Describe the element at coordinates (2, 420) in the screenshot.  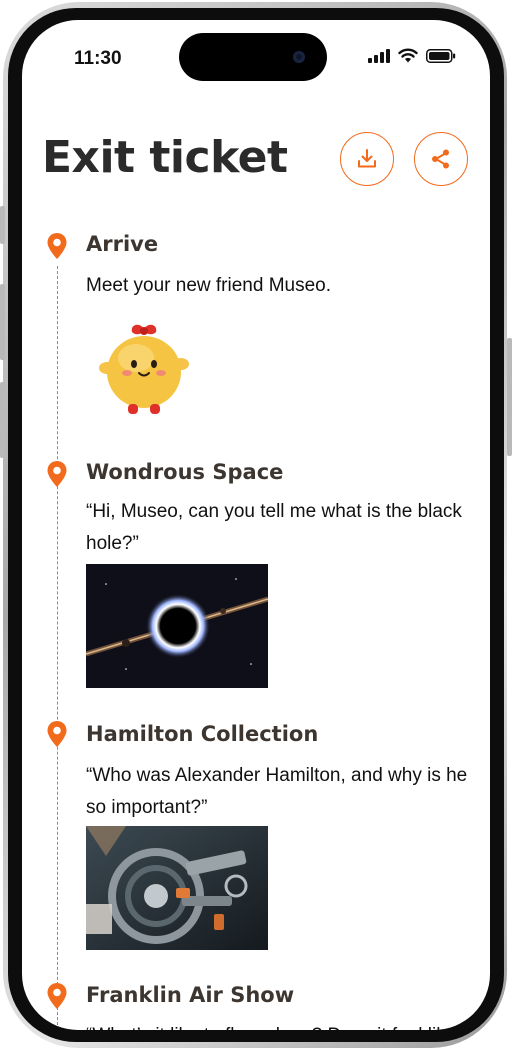
I see `volume-down-button` at that location.